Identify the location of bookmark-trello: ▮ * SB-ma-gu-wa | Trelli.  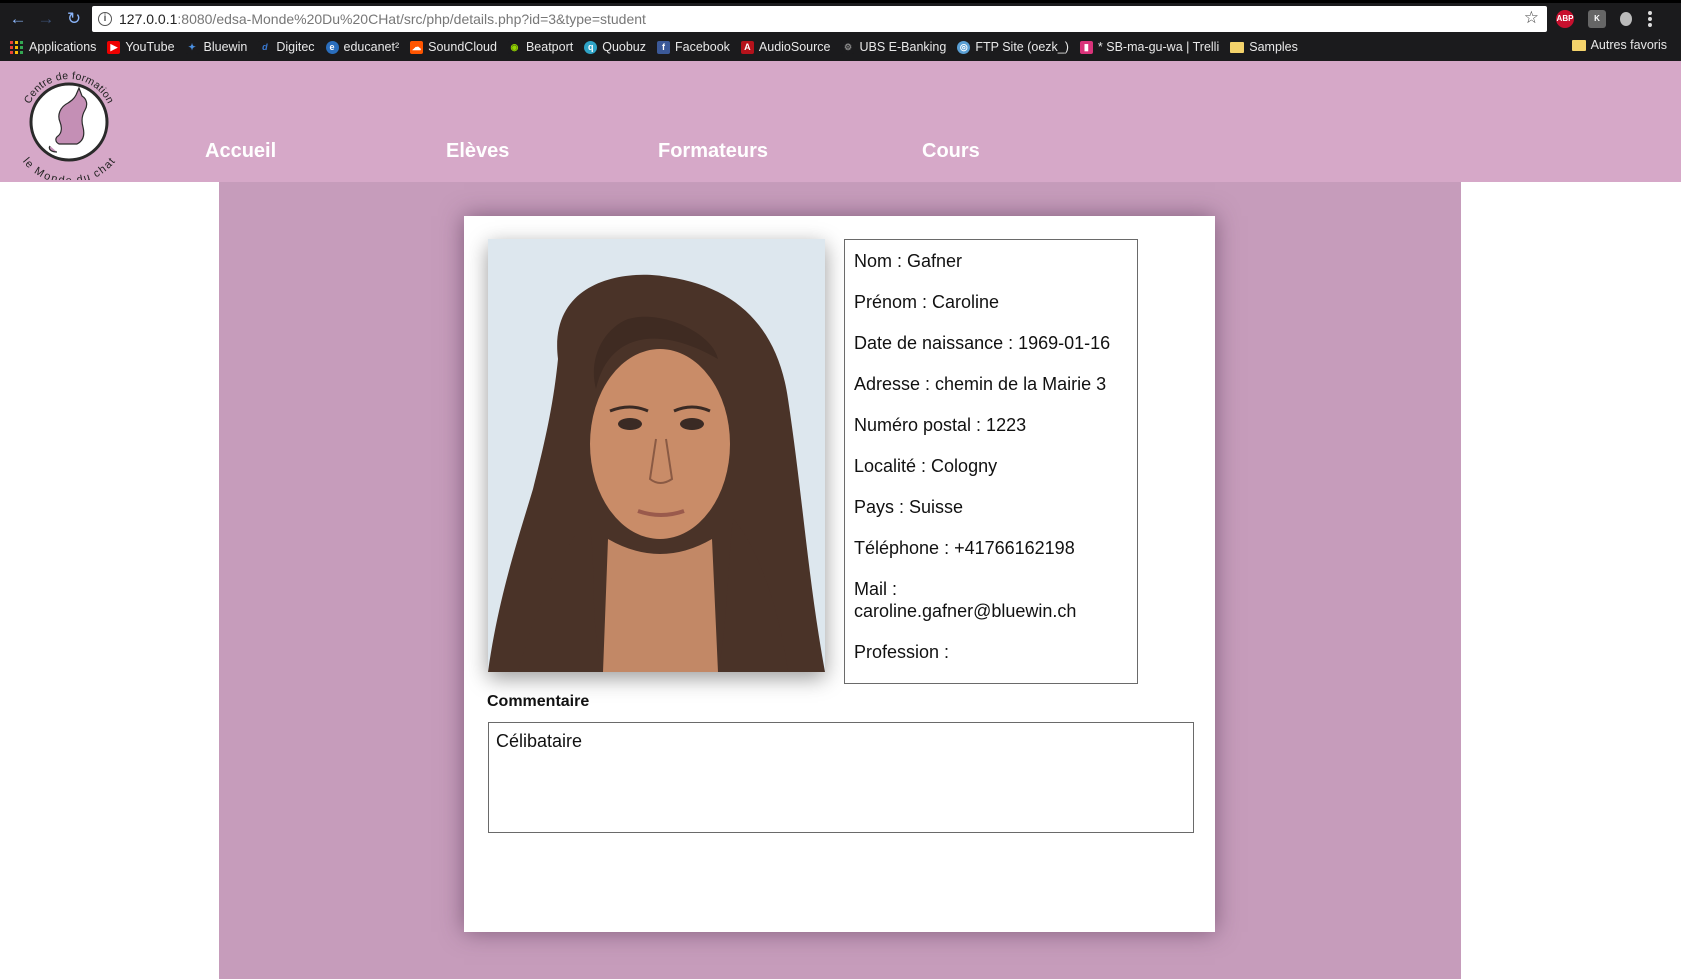
(1149, 47).